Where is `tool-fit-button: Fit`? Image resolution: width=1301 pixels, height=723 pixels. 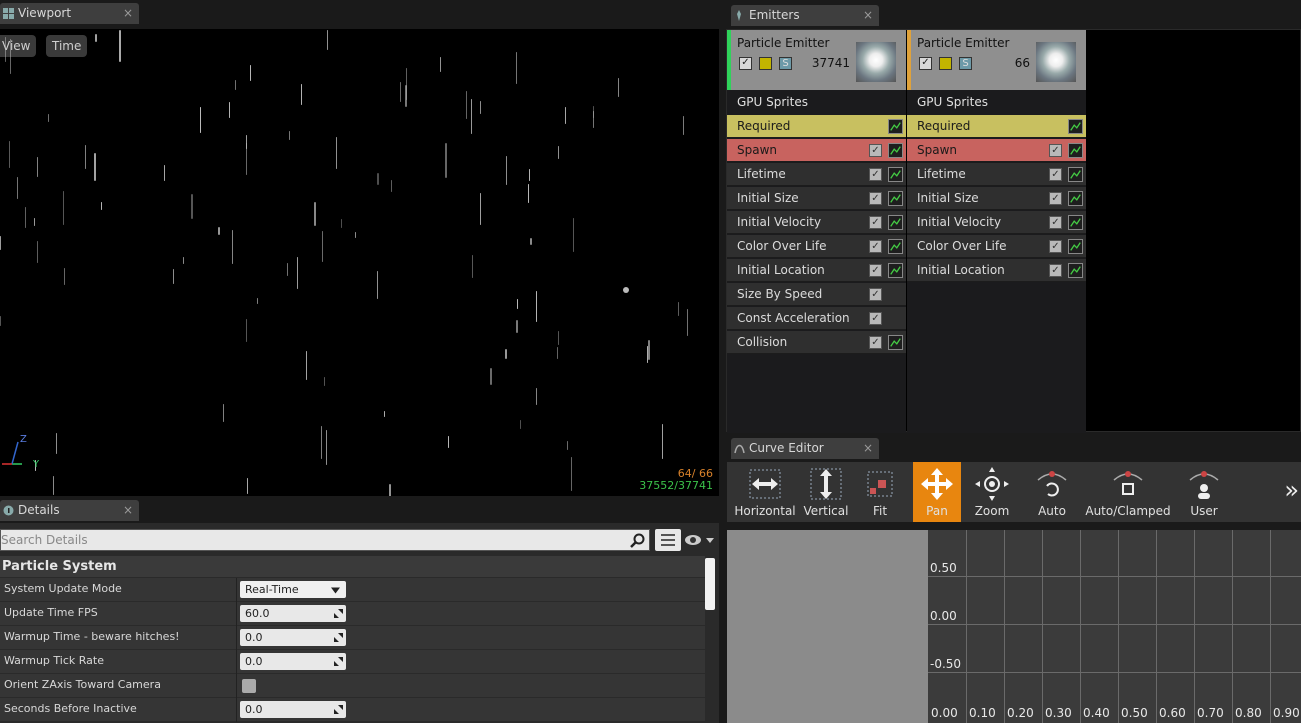
tool-fit-button: Fit is located at coordinates (880, 492).